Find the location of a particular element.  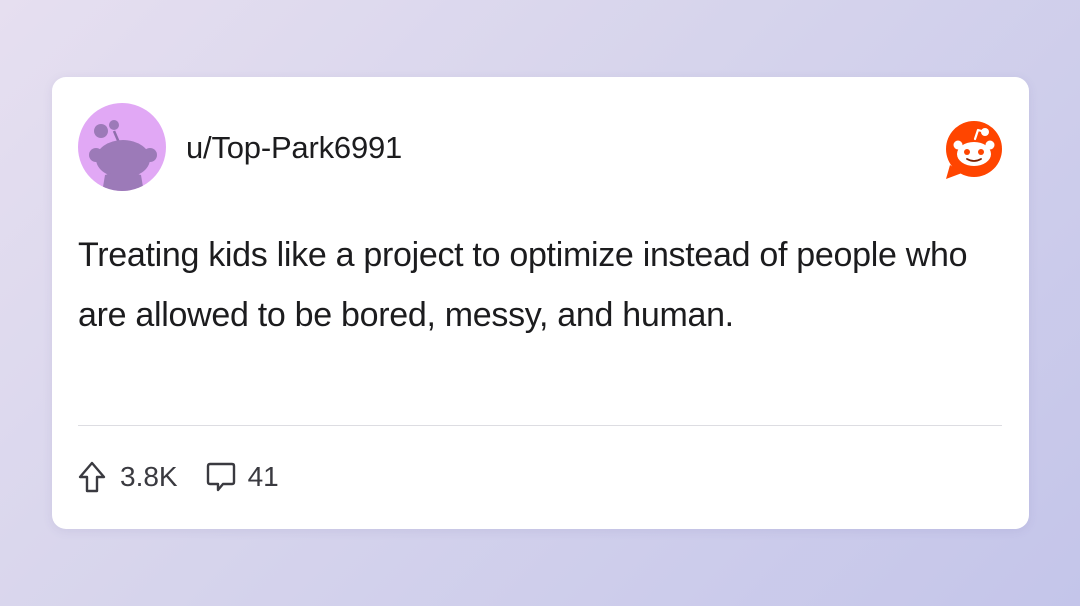

upvote-button: 3.8K is located at coordinates (128, 477).